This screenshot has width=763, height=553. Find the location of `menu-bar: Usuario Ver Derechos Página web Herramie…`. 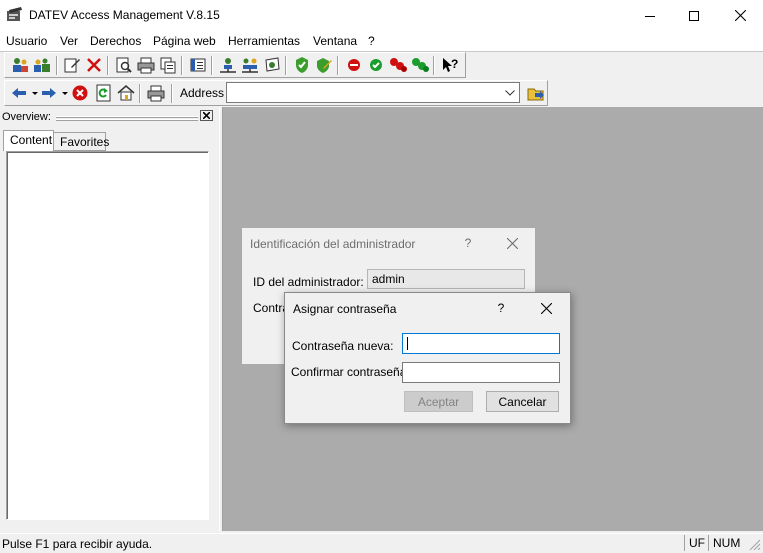

menu-bar: Usuario Ver Derechos Página web Herramie… is located at coordinates (381, 41).